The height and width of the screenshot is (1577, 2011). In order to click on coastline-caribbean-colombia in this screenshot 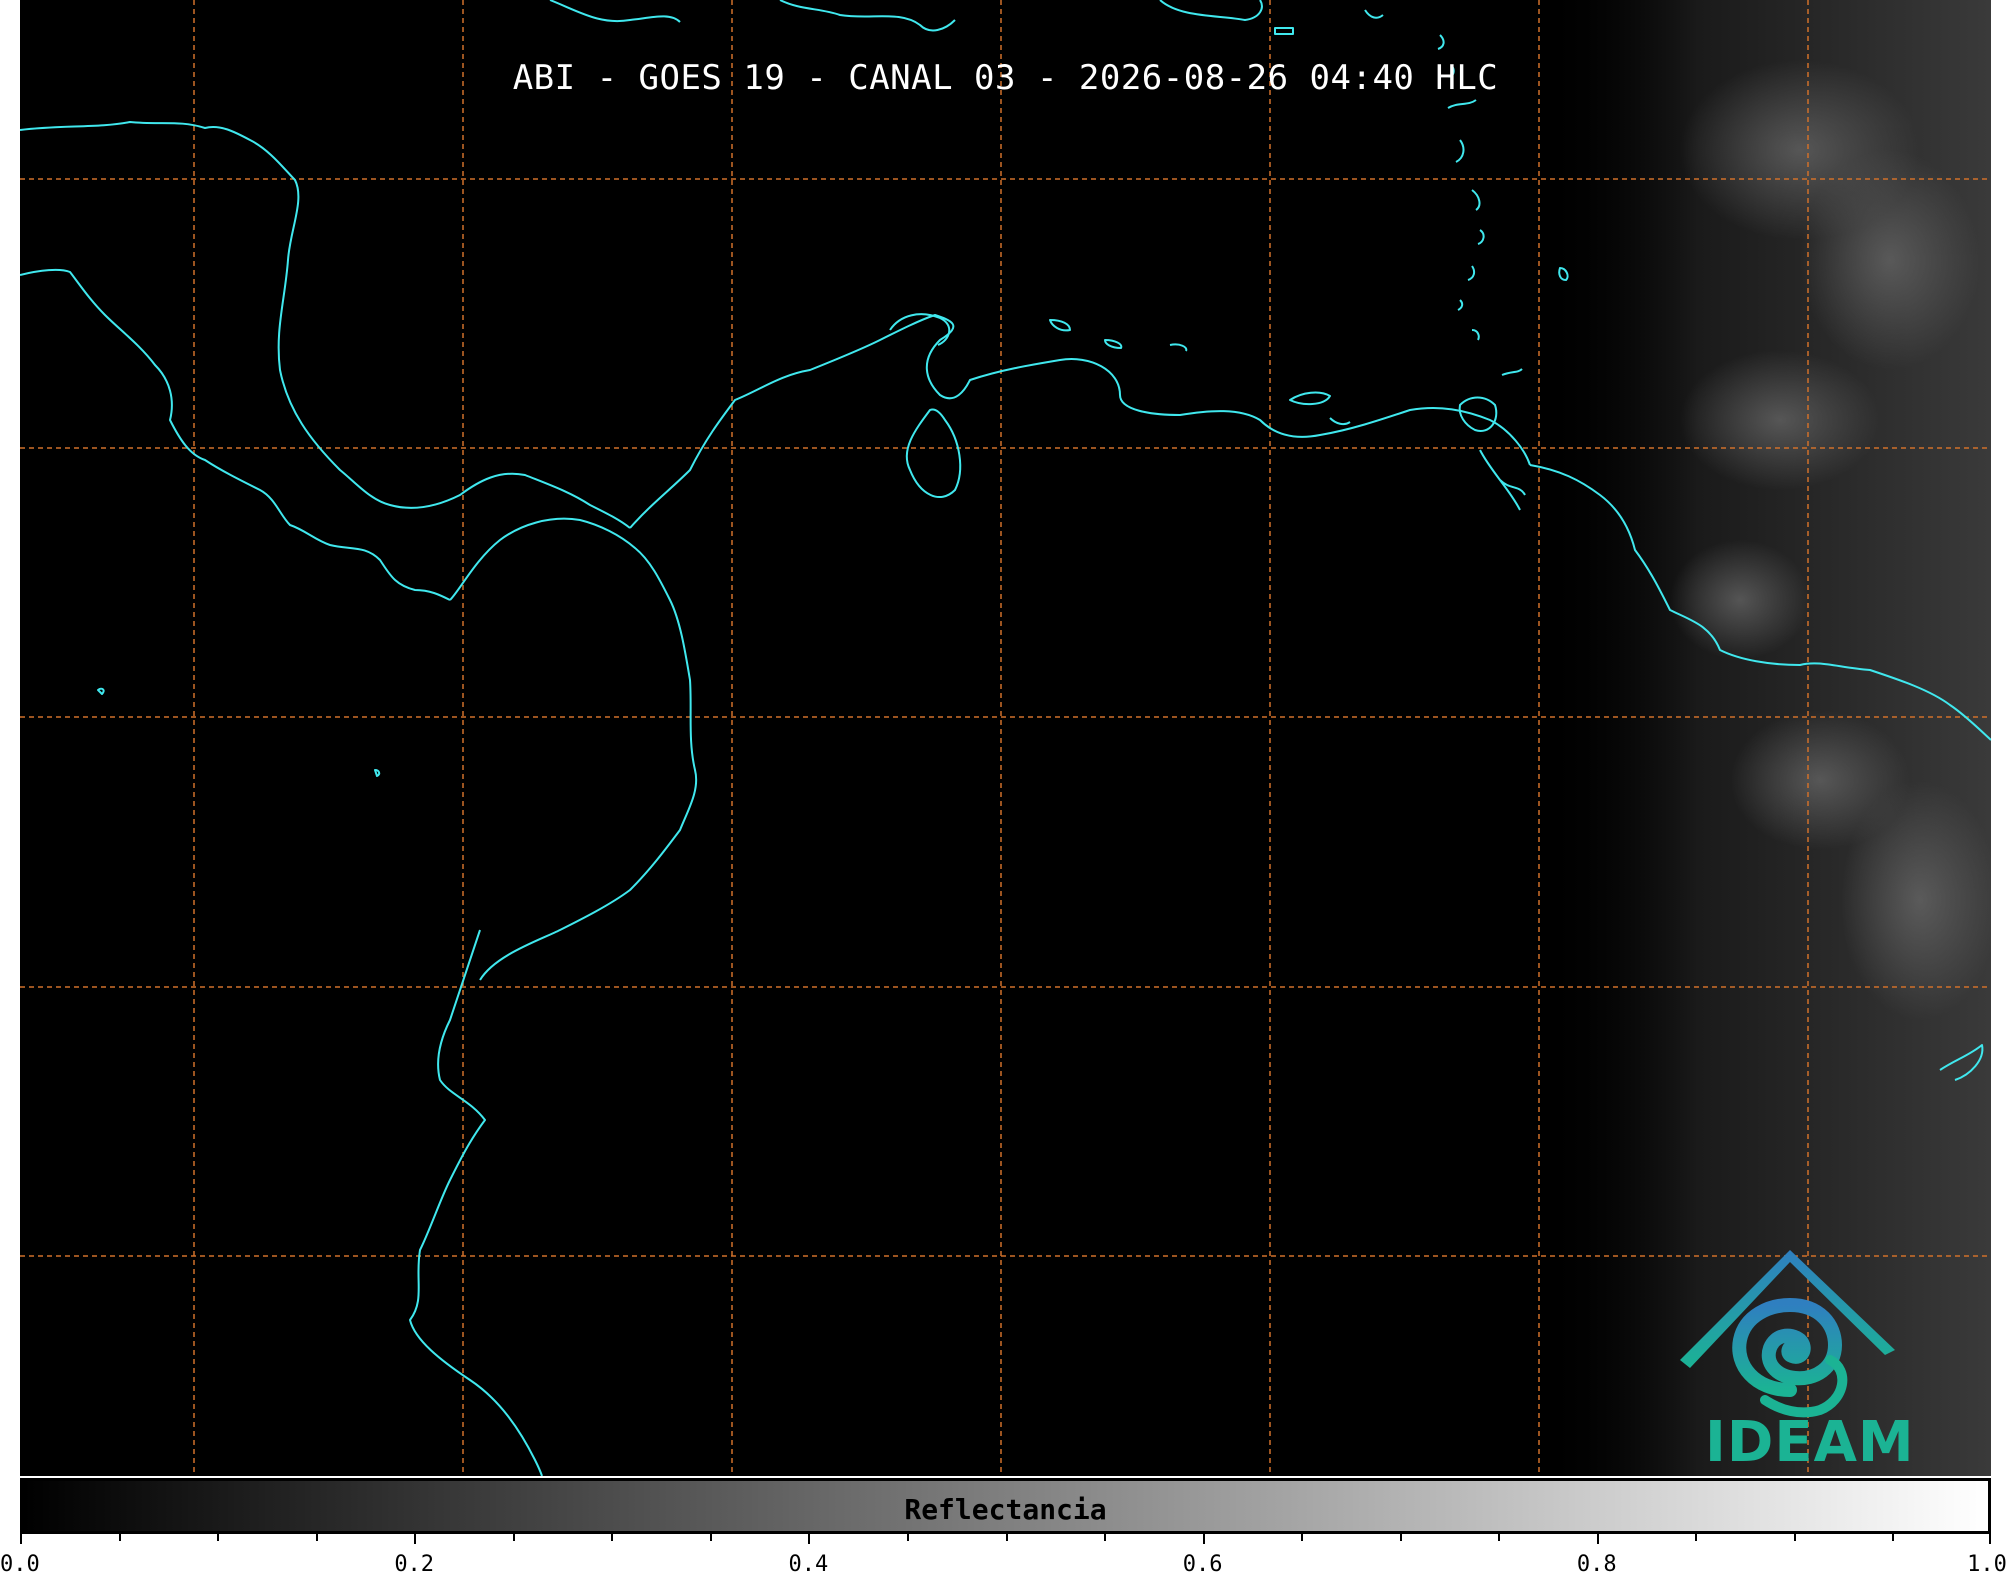, I will do `click(1080, 421)`.